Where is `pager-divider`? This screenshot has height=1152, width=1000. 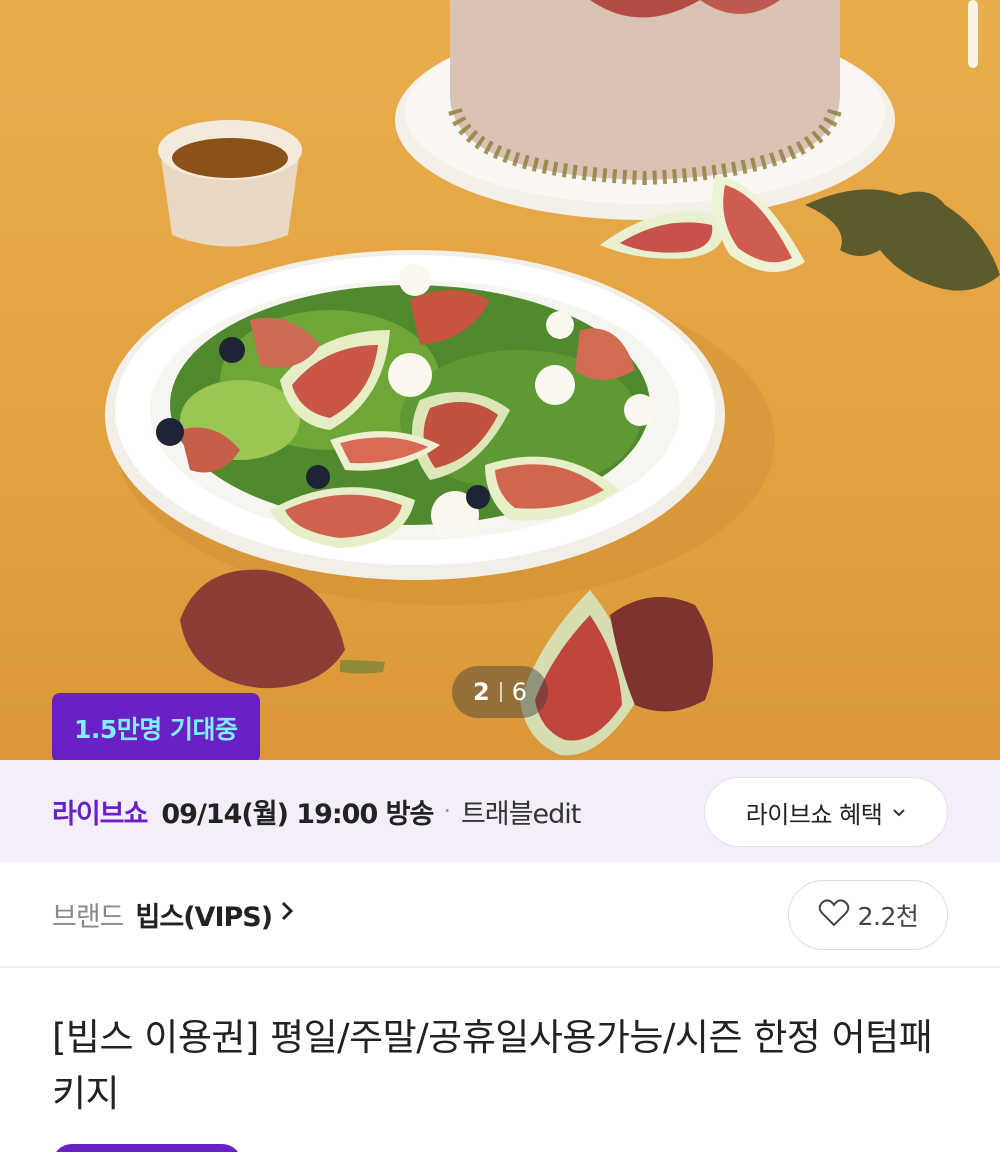 pager-divider is located at coordinates (500, 692).